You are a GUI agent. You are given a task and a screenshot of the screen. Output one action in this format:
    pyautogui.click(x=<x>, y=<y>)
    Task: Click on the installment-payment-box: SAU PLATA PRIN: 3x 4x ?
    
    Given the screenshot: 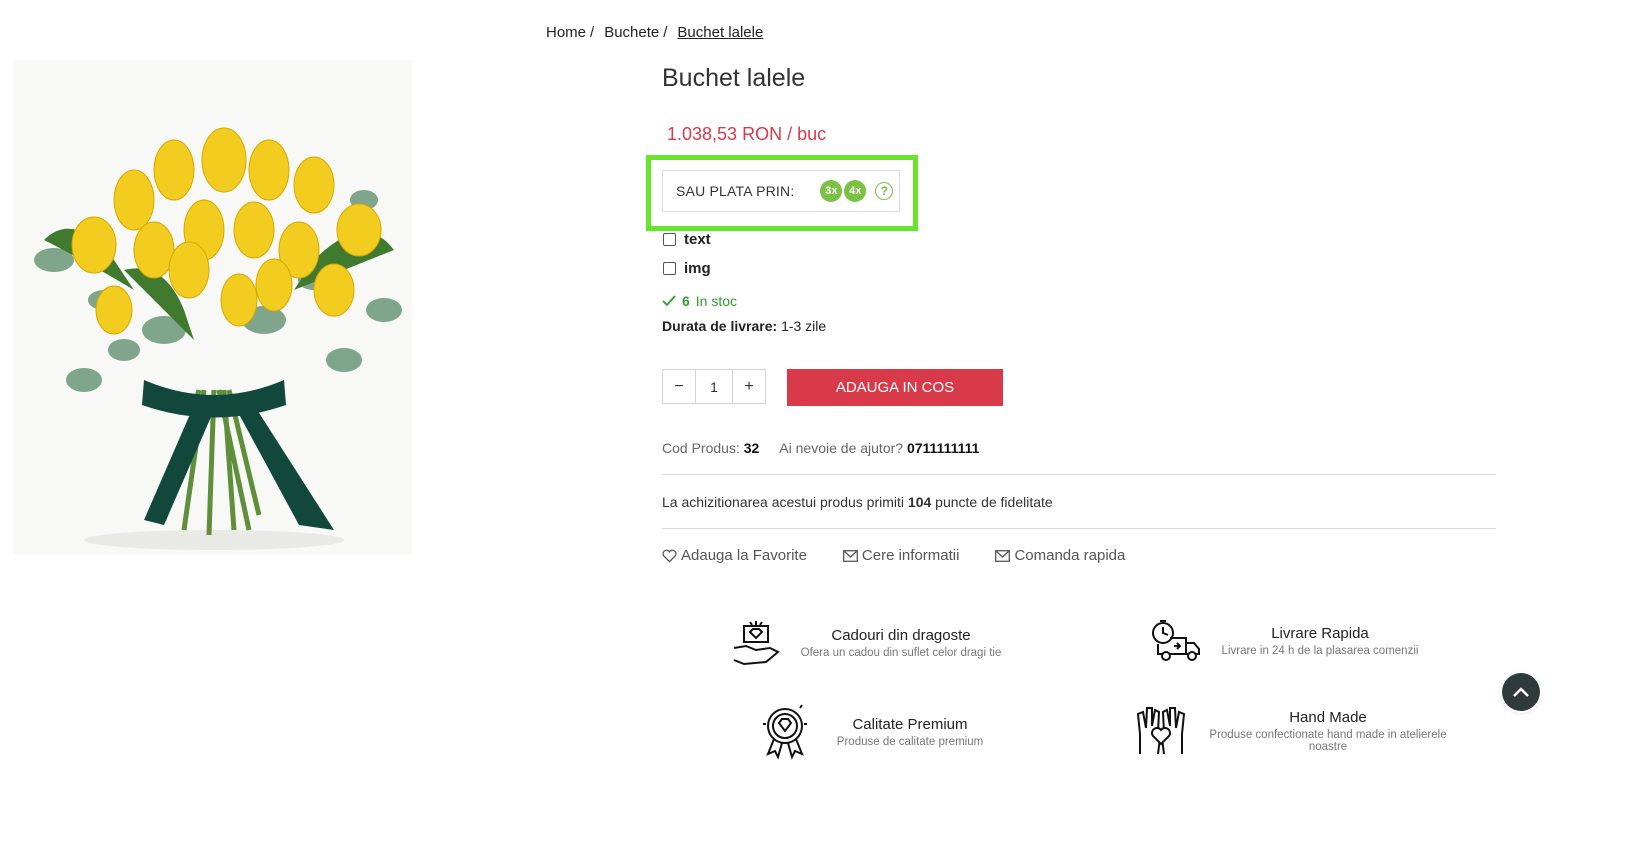 What is the action you would take?
    pyautogui.click(x=781, y=191)
    